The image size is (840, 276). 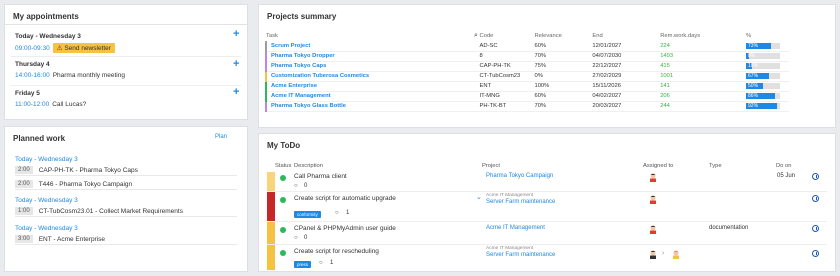 I want to click on appointment-item: 14:00-16:00 Pharma monthly meeting, so click(x=70, y=75).